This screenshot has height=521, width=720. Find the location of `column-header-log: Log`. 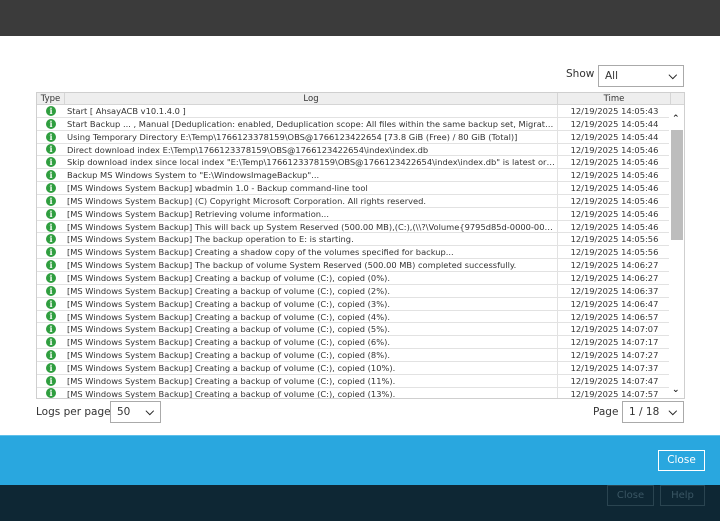

column-header-log: Log is located at coordinates (311, 98).